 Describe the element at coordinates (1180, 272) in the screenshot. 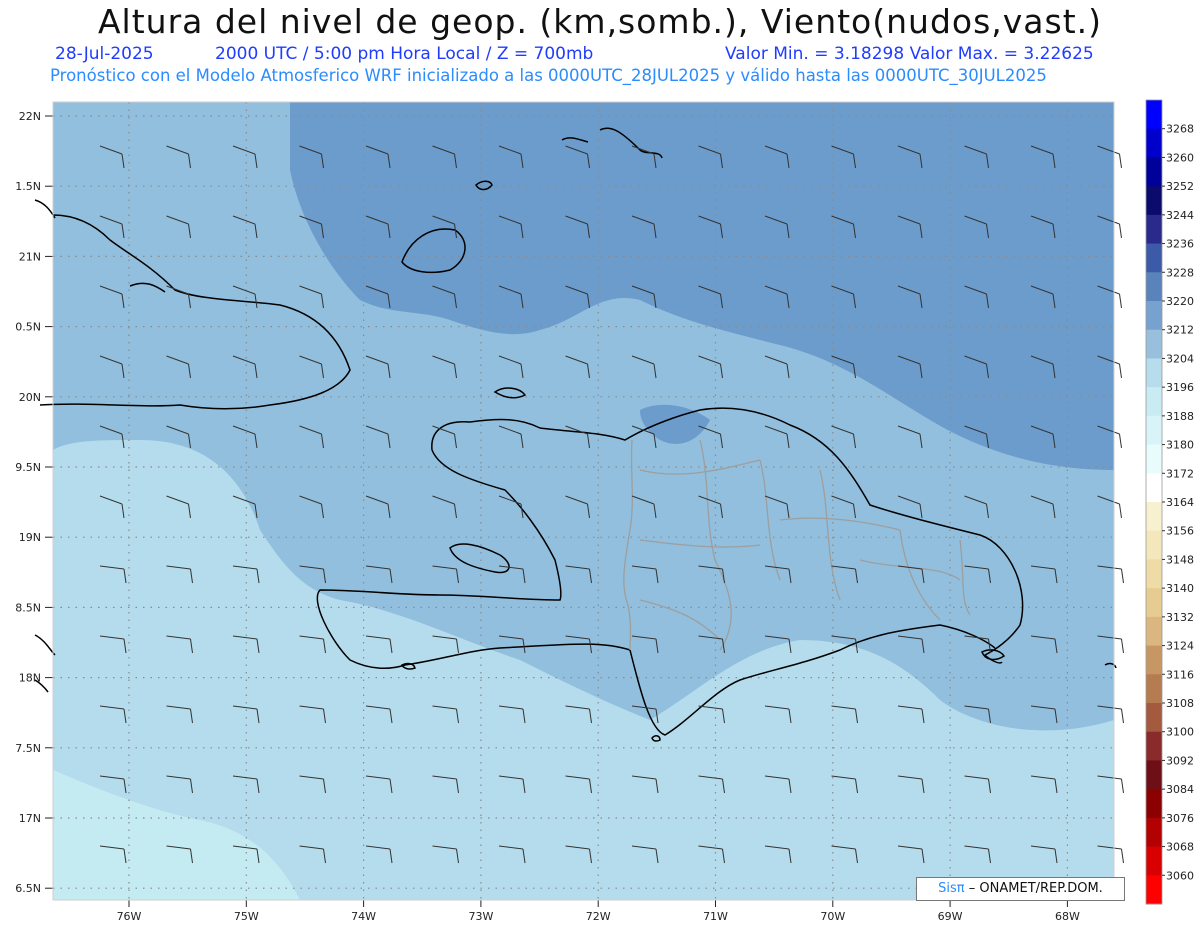

I see `colorbar-label: 3228` at that location.